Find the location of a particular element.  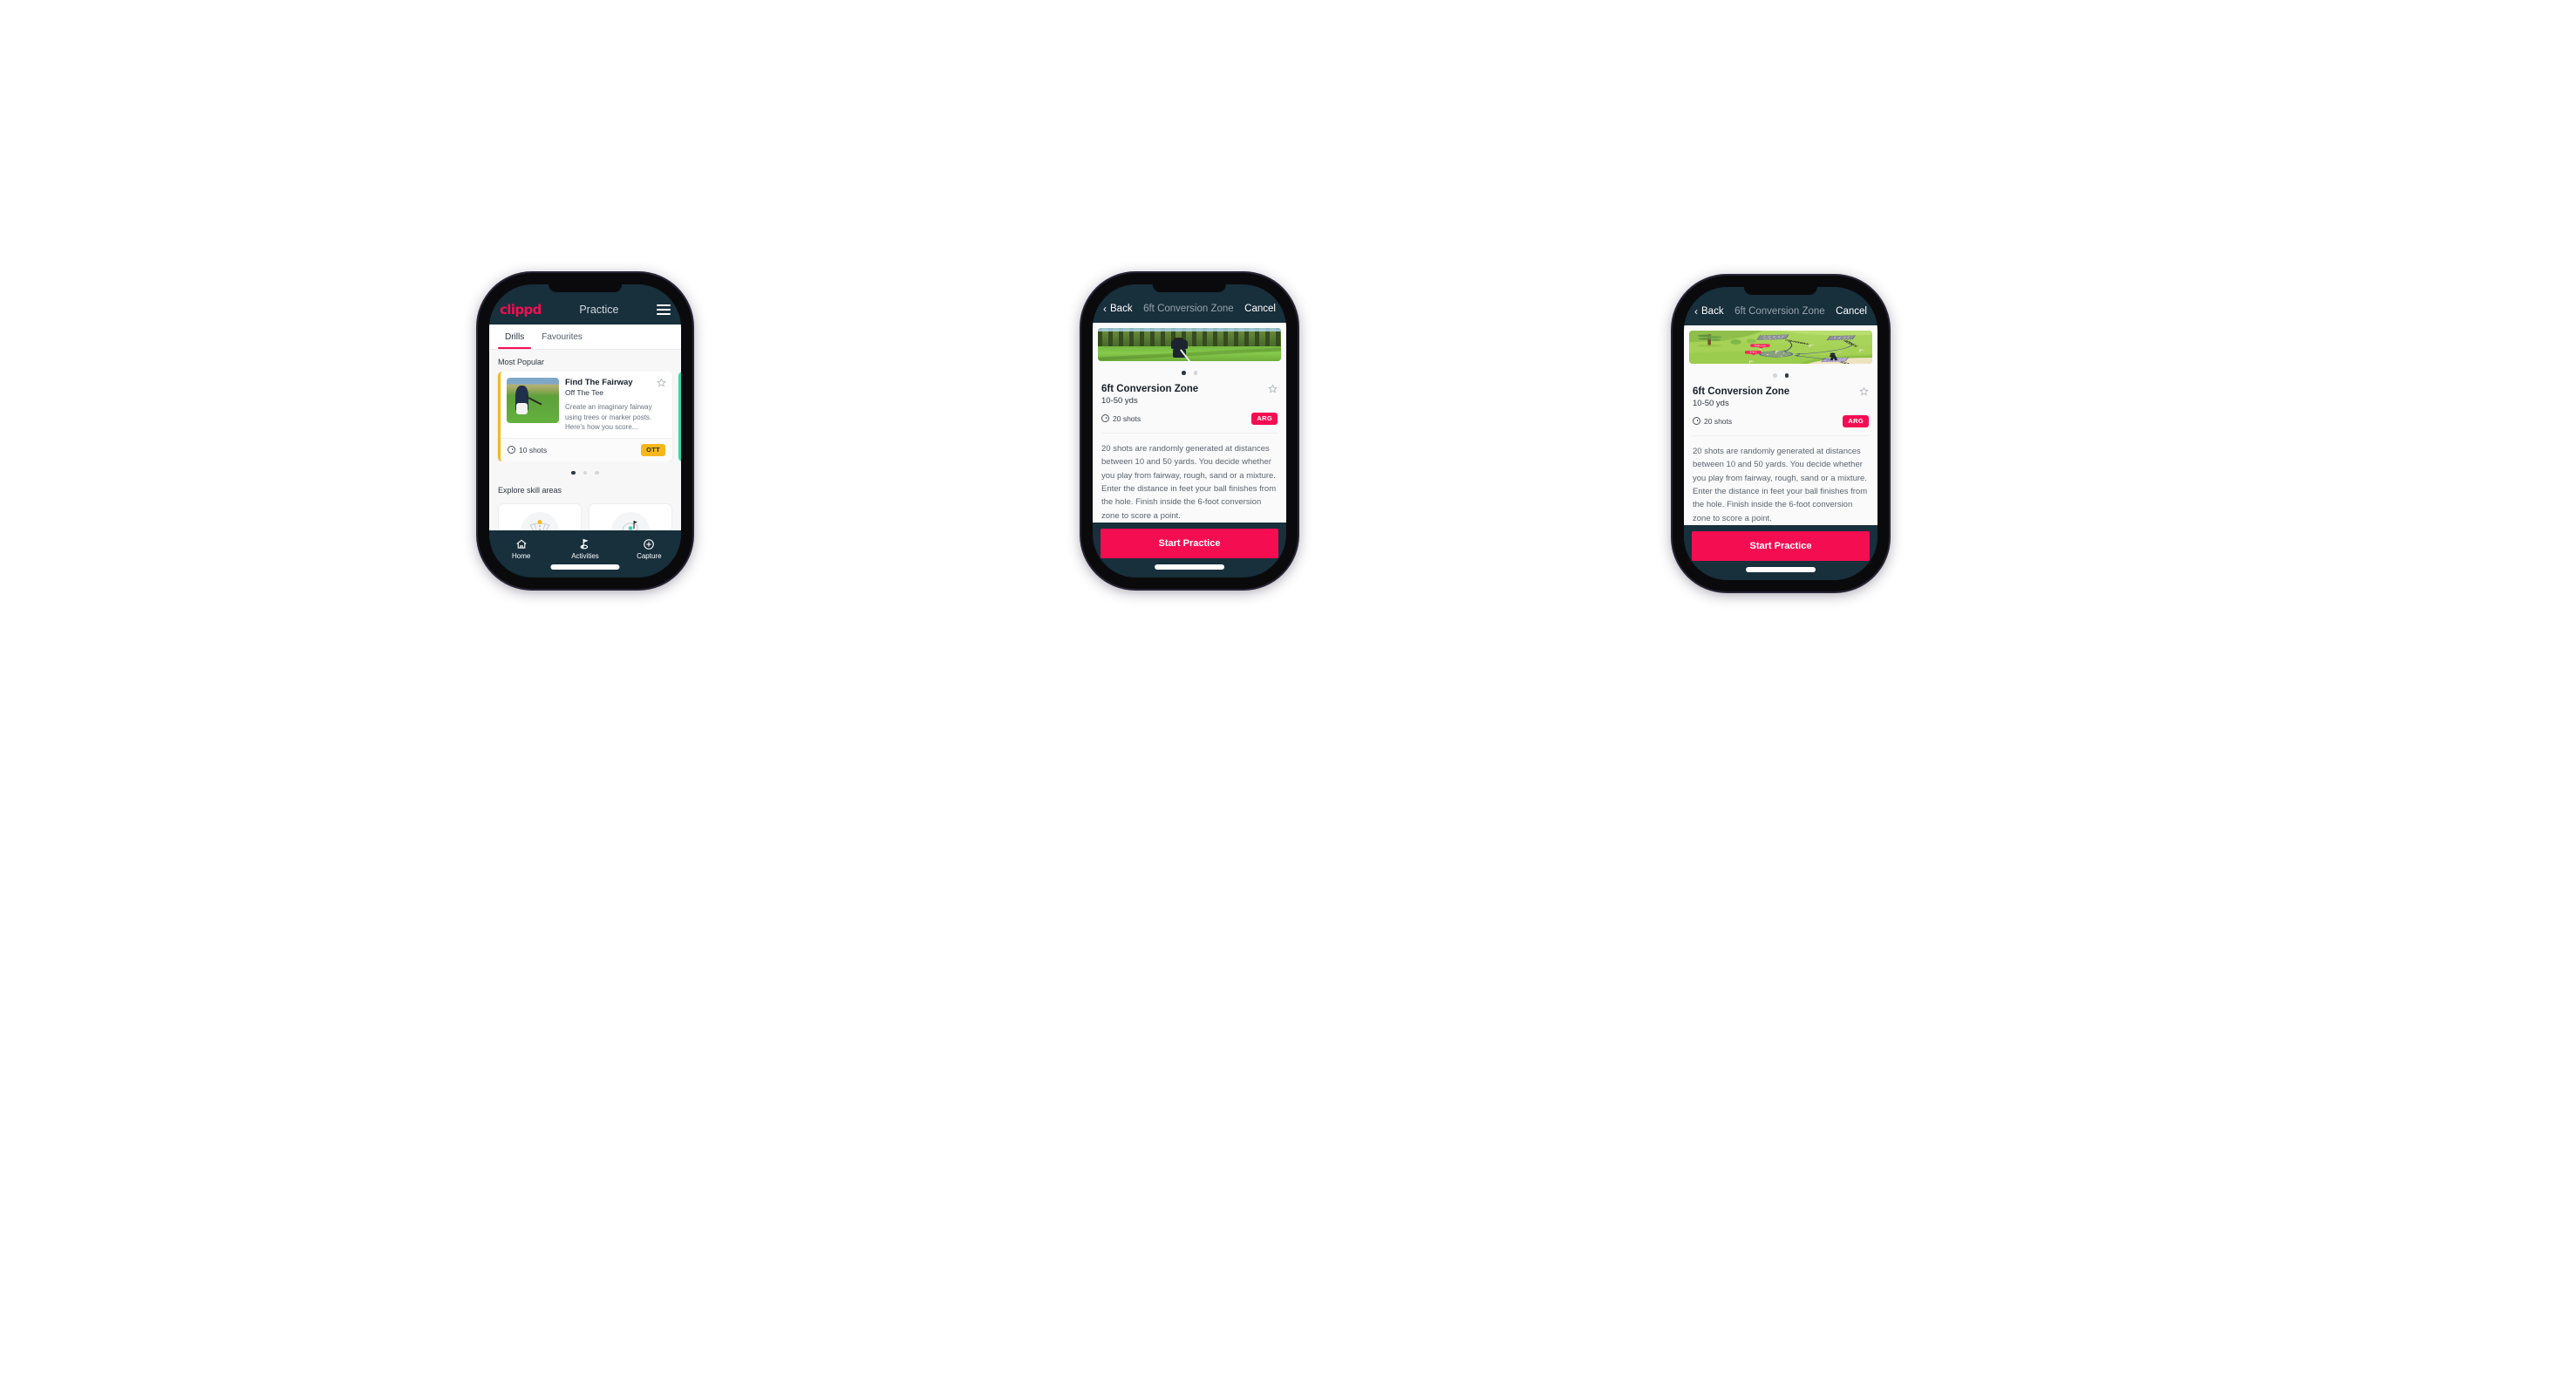

skill-card-approach: Approach Dial-in to hit the green is located at coordinates (631, 516).